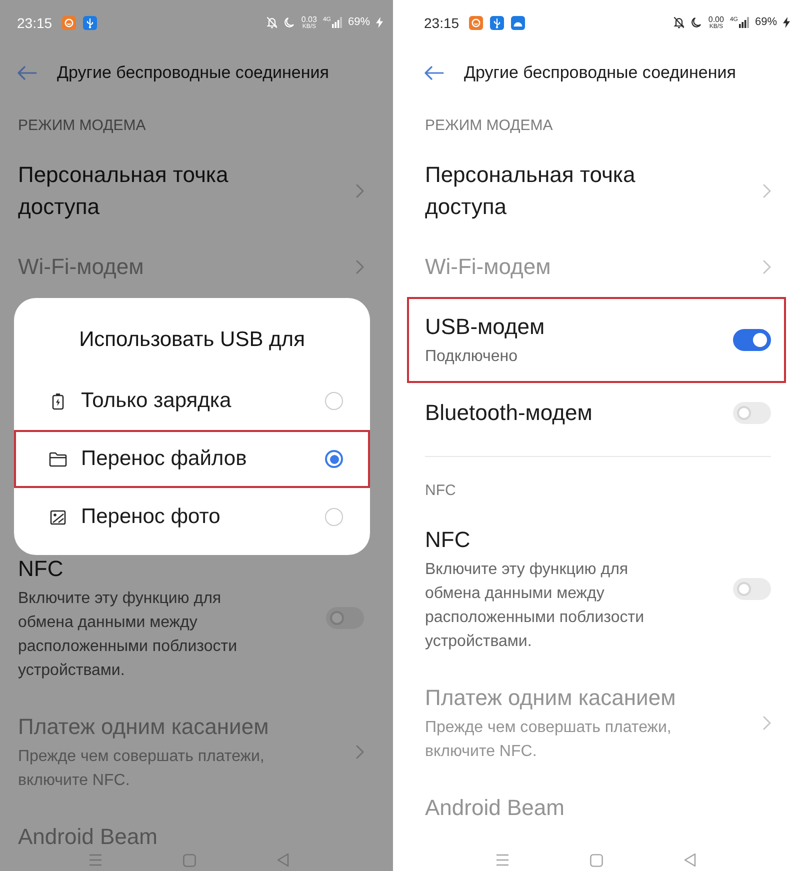 The height and width of the screenshot is (871, 800). Describe the element at coordinates (192, 340) in the screenshot. I see `dialog-title: Использовать USB для` at that location.